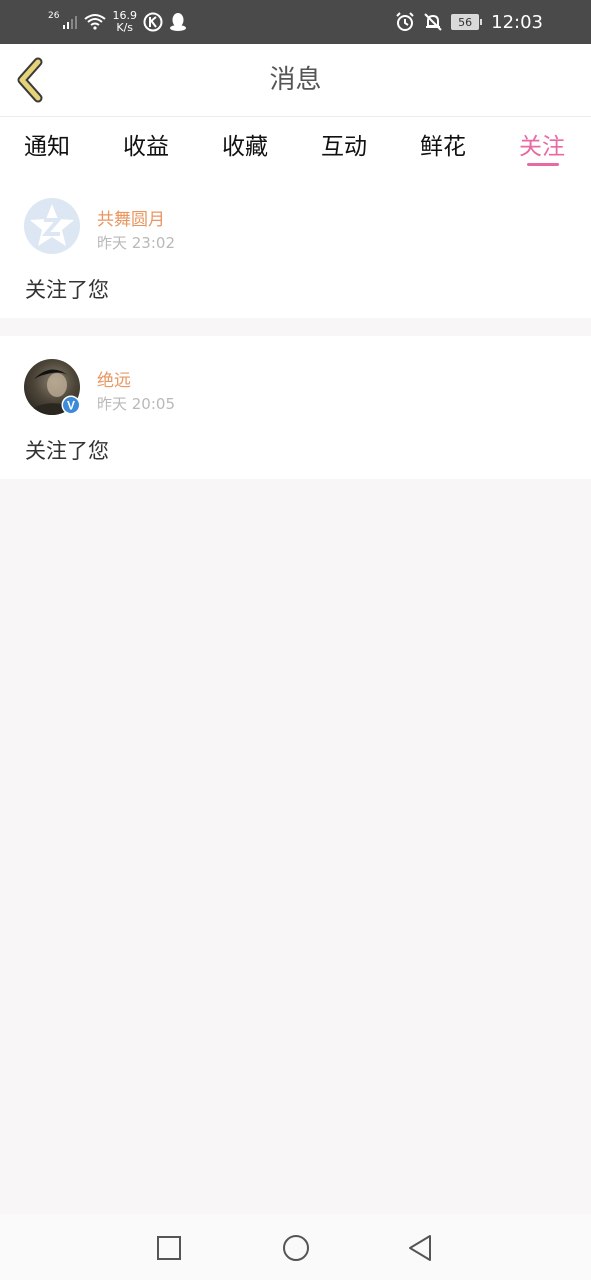 The height and width of the screenshot is (1280, 591). Describe the element at coordinates (125, 27) in the screenshot. I see `speed-unit: K/s` at that location.